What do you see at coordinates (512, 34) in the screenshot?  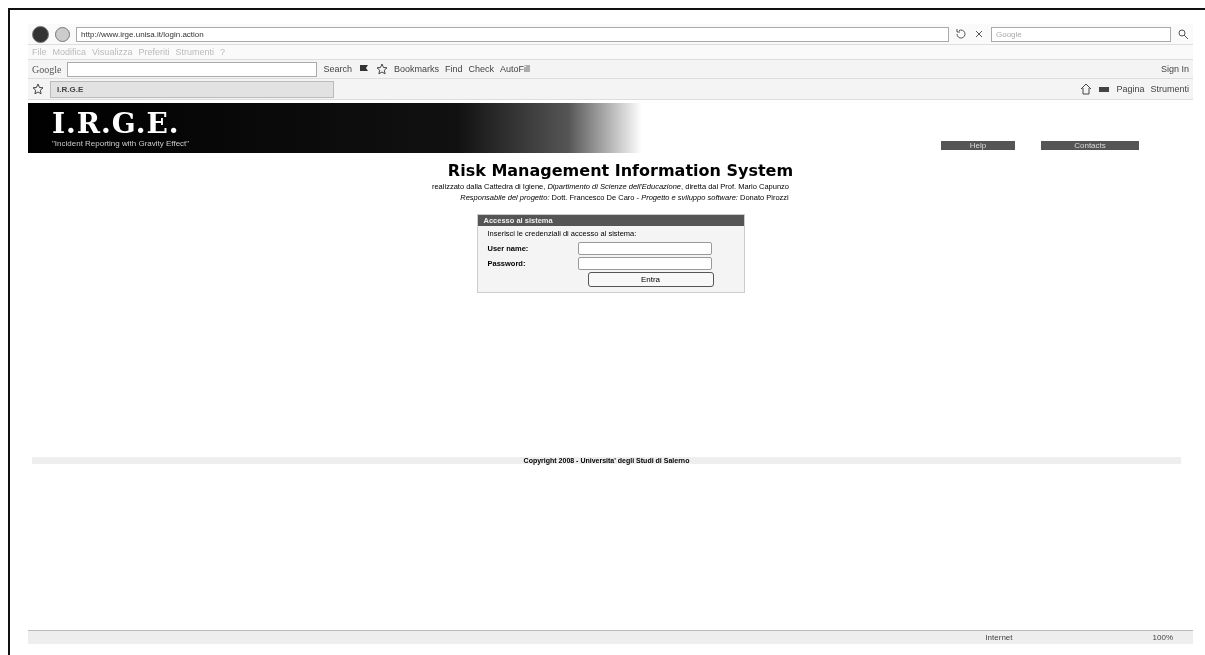 I see `address-field: http://www.irge.unisa.it/login.action` at bounding box center [512, 34].